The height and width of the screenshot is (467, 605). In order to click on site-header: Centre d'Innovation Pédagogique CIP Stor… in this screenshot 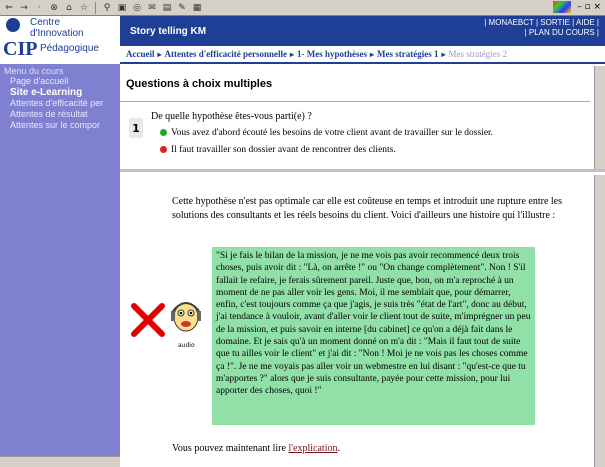, I will do `click(302, 40)`.